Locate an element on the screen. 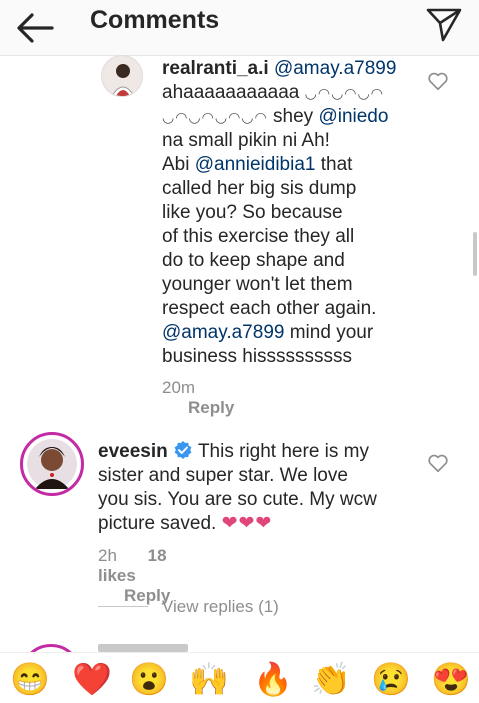 This screenshot has width=479, height=703. heart-emoji: ❤❤❤ is located at coordinates (247, 523).